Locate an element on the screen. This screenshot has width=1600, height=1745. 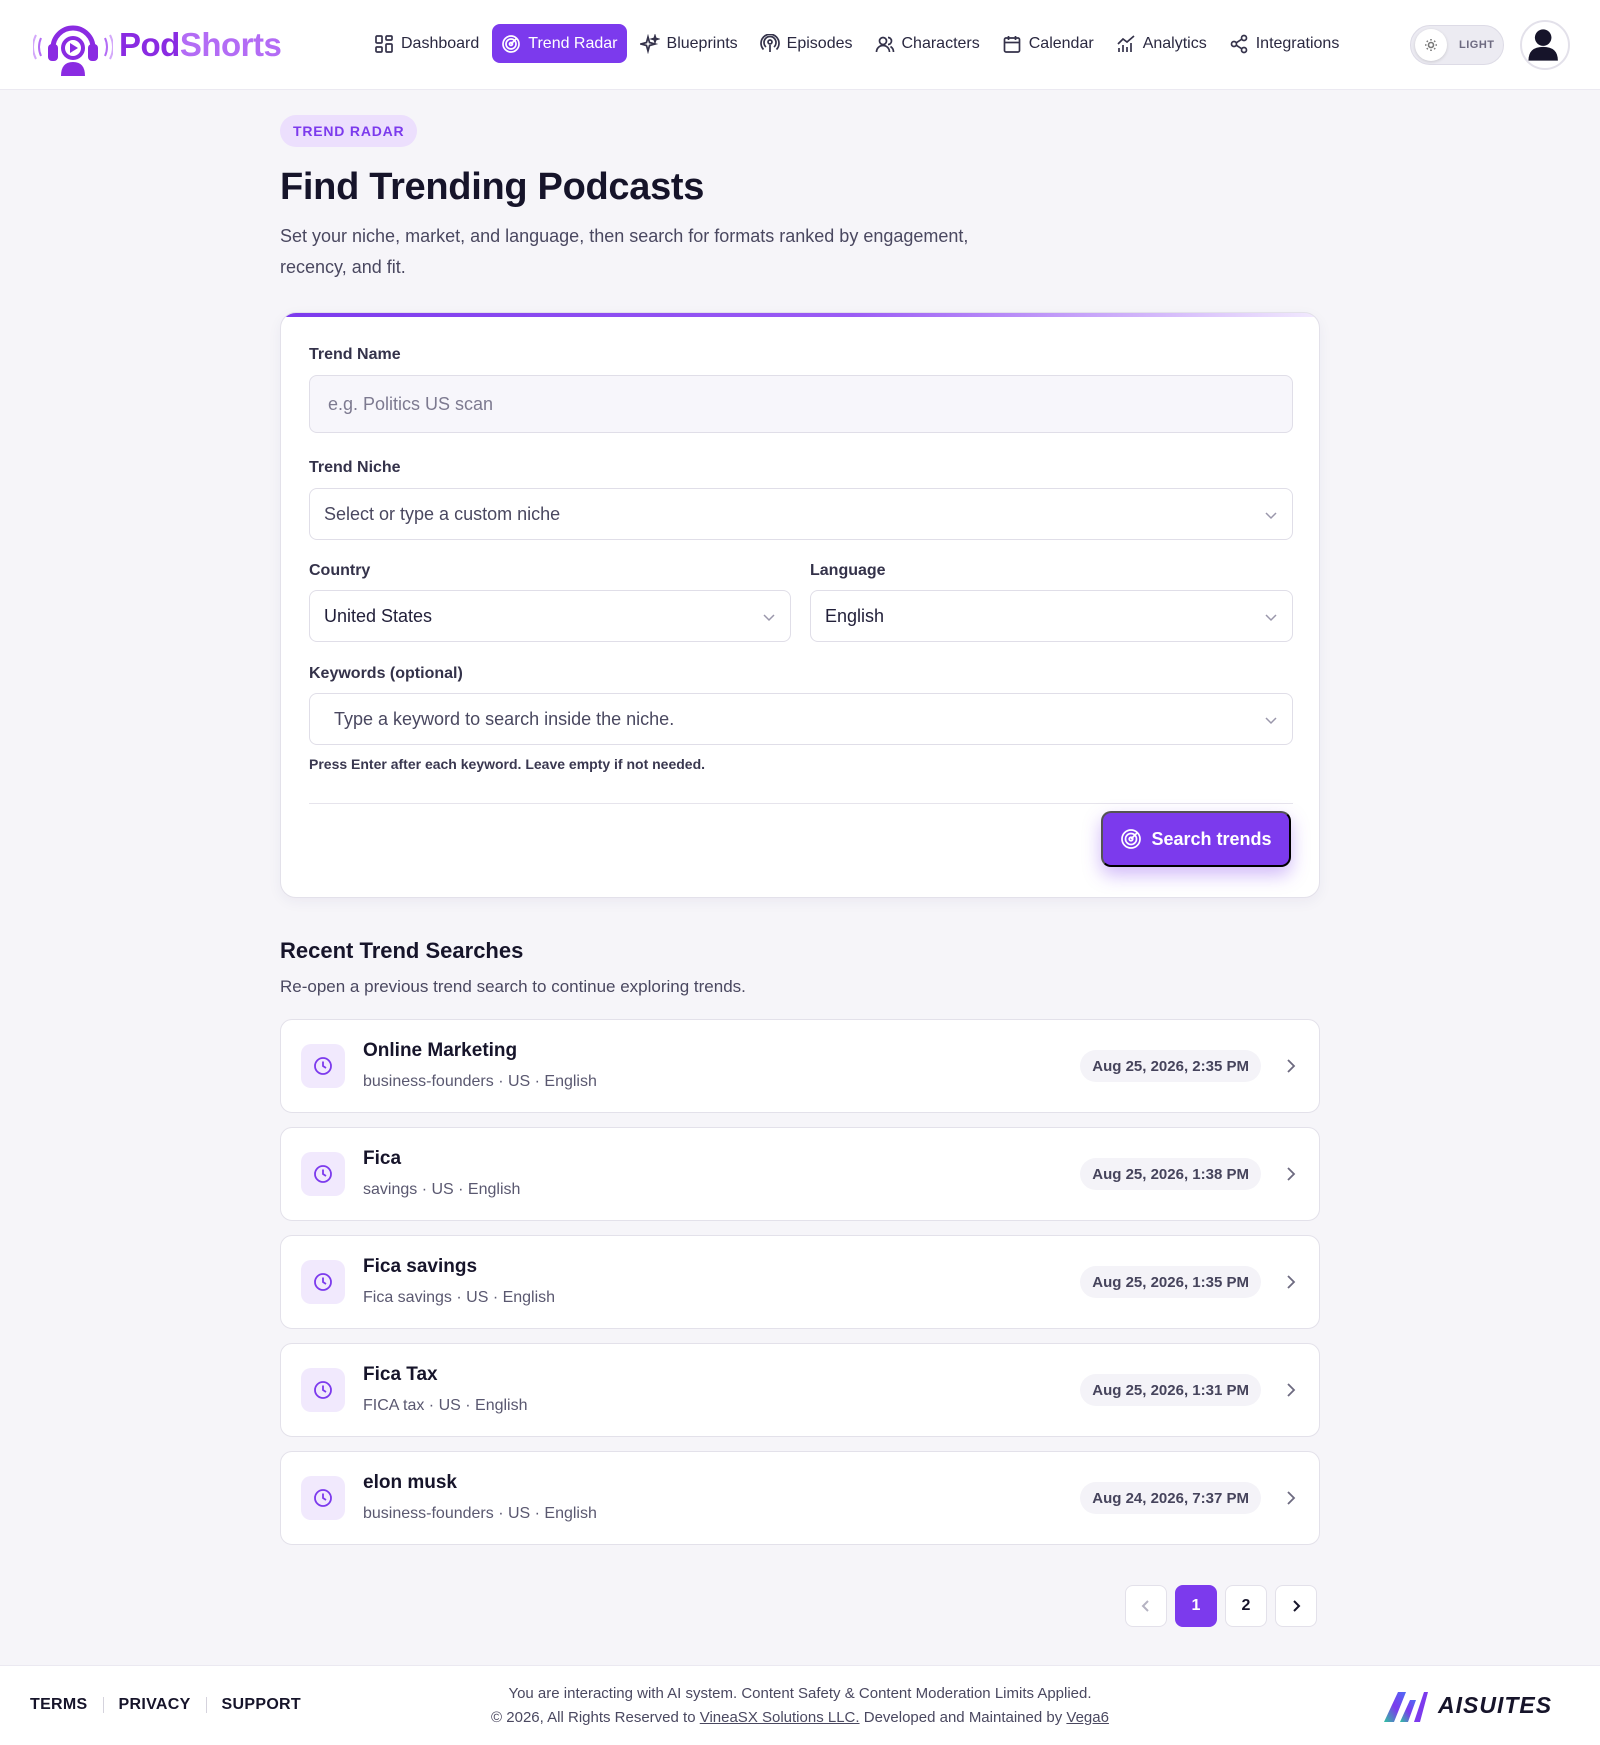
maintainer-link: Vega6 is located at coordinates (1087, 1717).